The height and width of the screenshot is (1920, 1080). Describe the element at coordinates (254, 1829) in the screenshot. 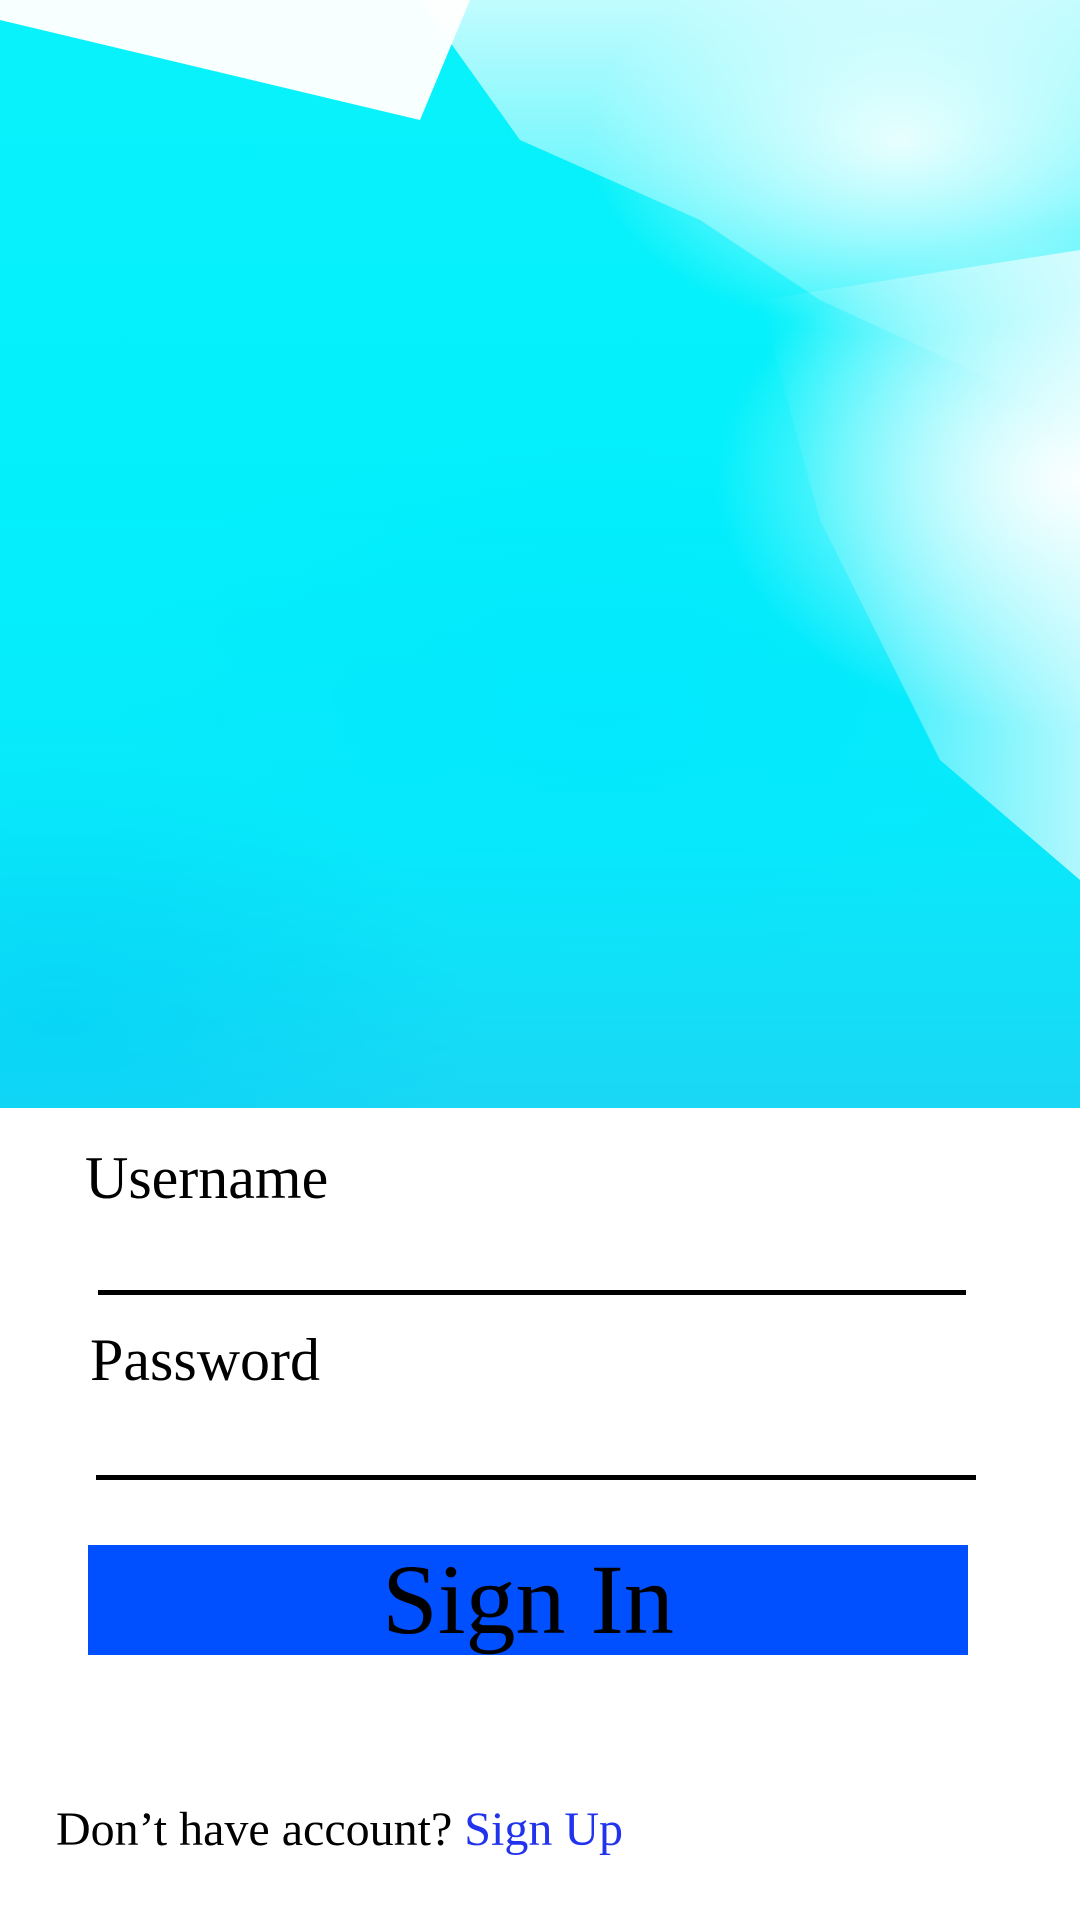

I see `signup-prompt-text: Don’t have account?` at that location.